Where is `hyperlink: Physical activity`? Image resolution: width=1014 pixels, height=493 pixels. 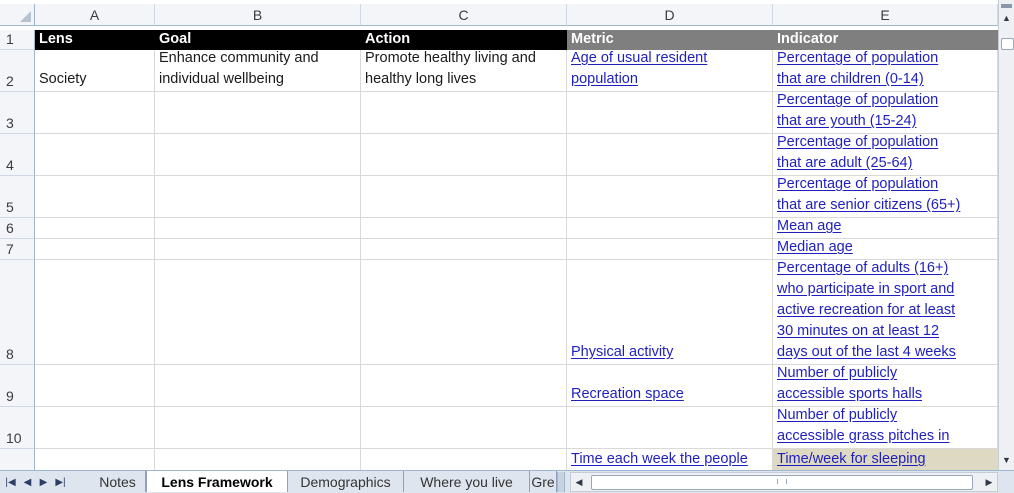
hyperlink: Physical activity is located at coordinates (622, 352).